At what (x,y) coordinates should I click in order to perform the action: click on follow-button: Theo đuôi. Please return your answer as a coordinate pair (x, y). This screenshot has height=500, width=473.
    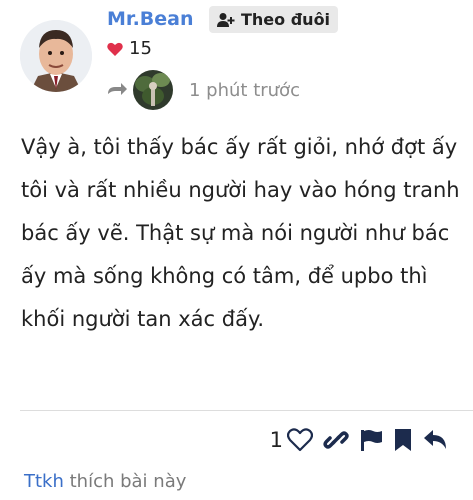
    Looking at the image, I should click on (274, 19).